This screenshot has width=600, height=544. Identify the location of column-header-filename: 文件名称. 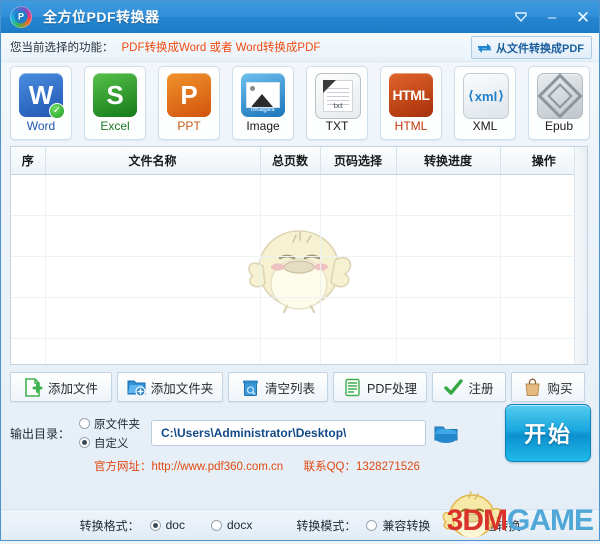
(153, 161).